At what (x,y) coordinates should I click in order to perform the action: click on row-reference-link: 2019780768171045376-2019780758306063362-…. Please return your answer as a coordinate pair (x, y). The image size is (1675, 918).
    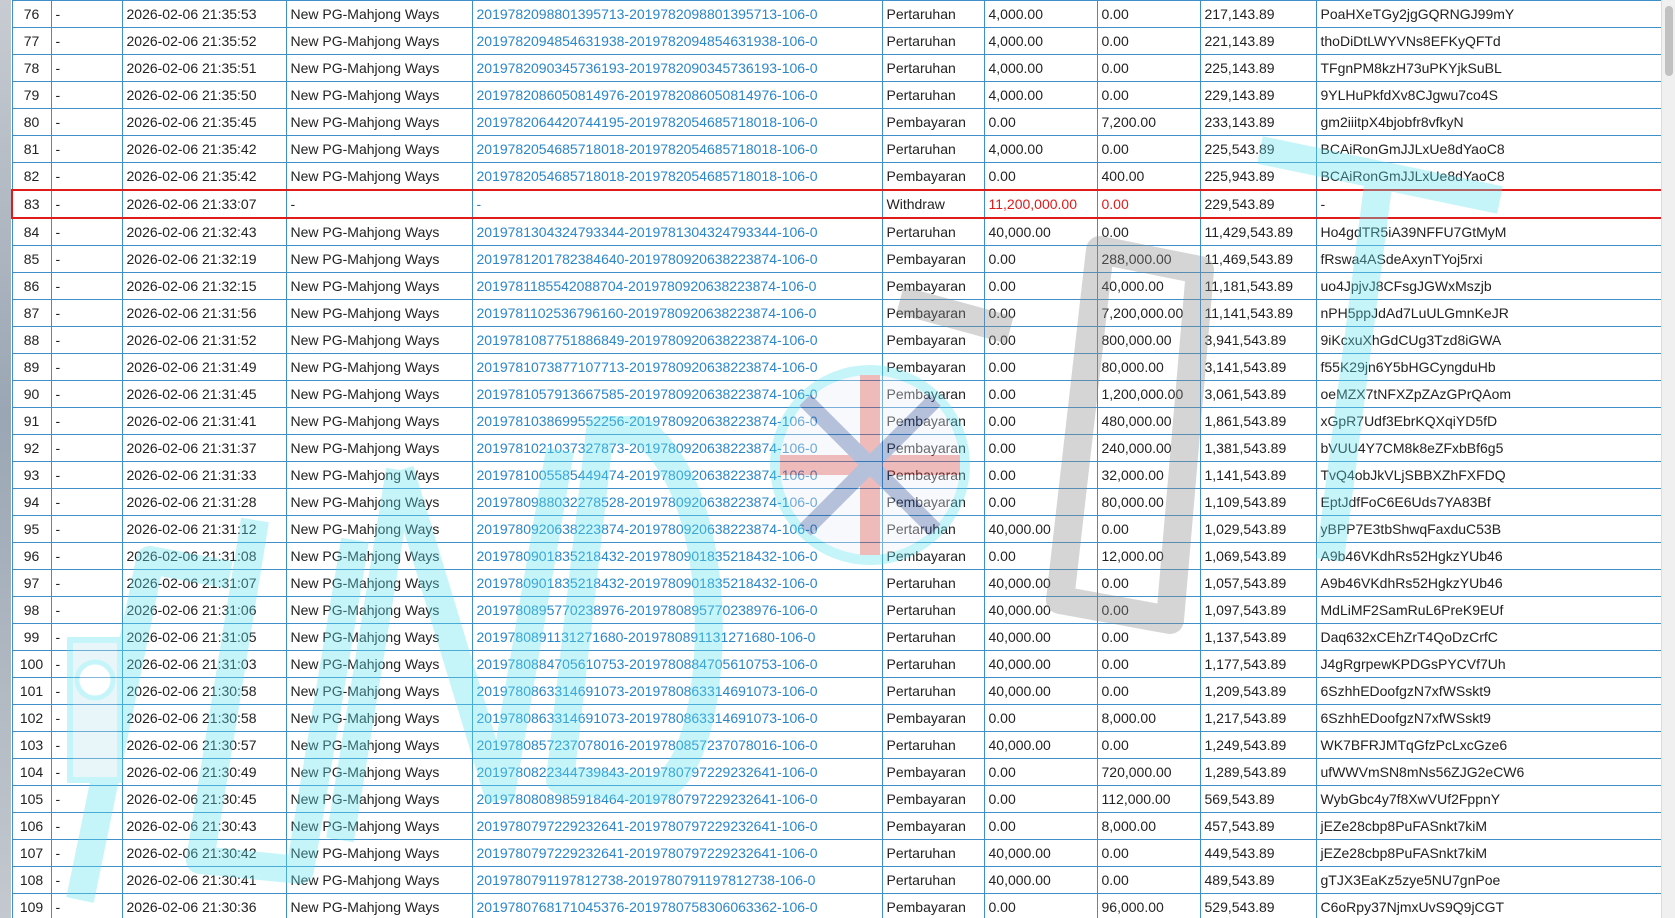
    Looking at the image, I should click on (677, 905).